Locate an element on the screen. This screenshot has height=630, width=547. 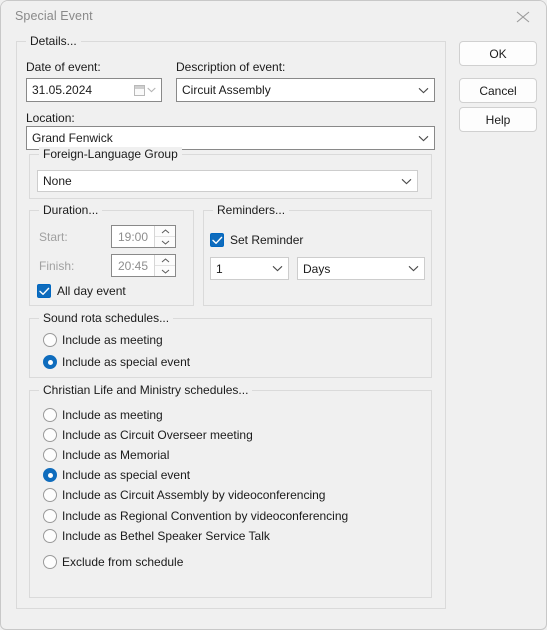
start-time-up-arrow is located at coordinates (165, 231).